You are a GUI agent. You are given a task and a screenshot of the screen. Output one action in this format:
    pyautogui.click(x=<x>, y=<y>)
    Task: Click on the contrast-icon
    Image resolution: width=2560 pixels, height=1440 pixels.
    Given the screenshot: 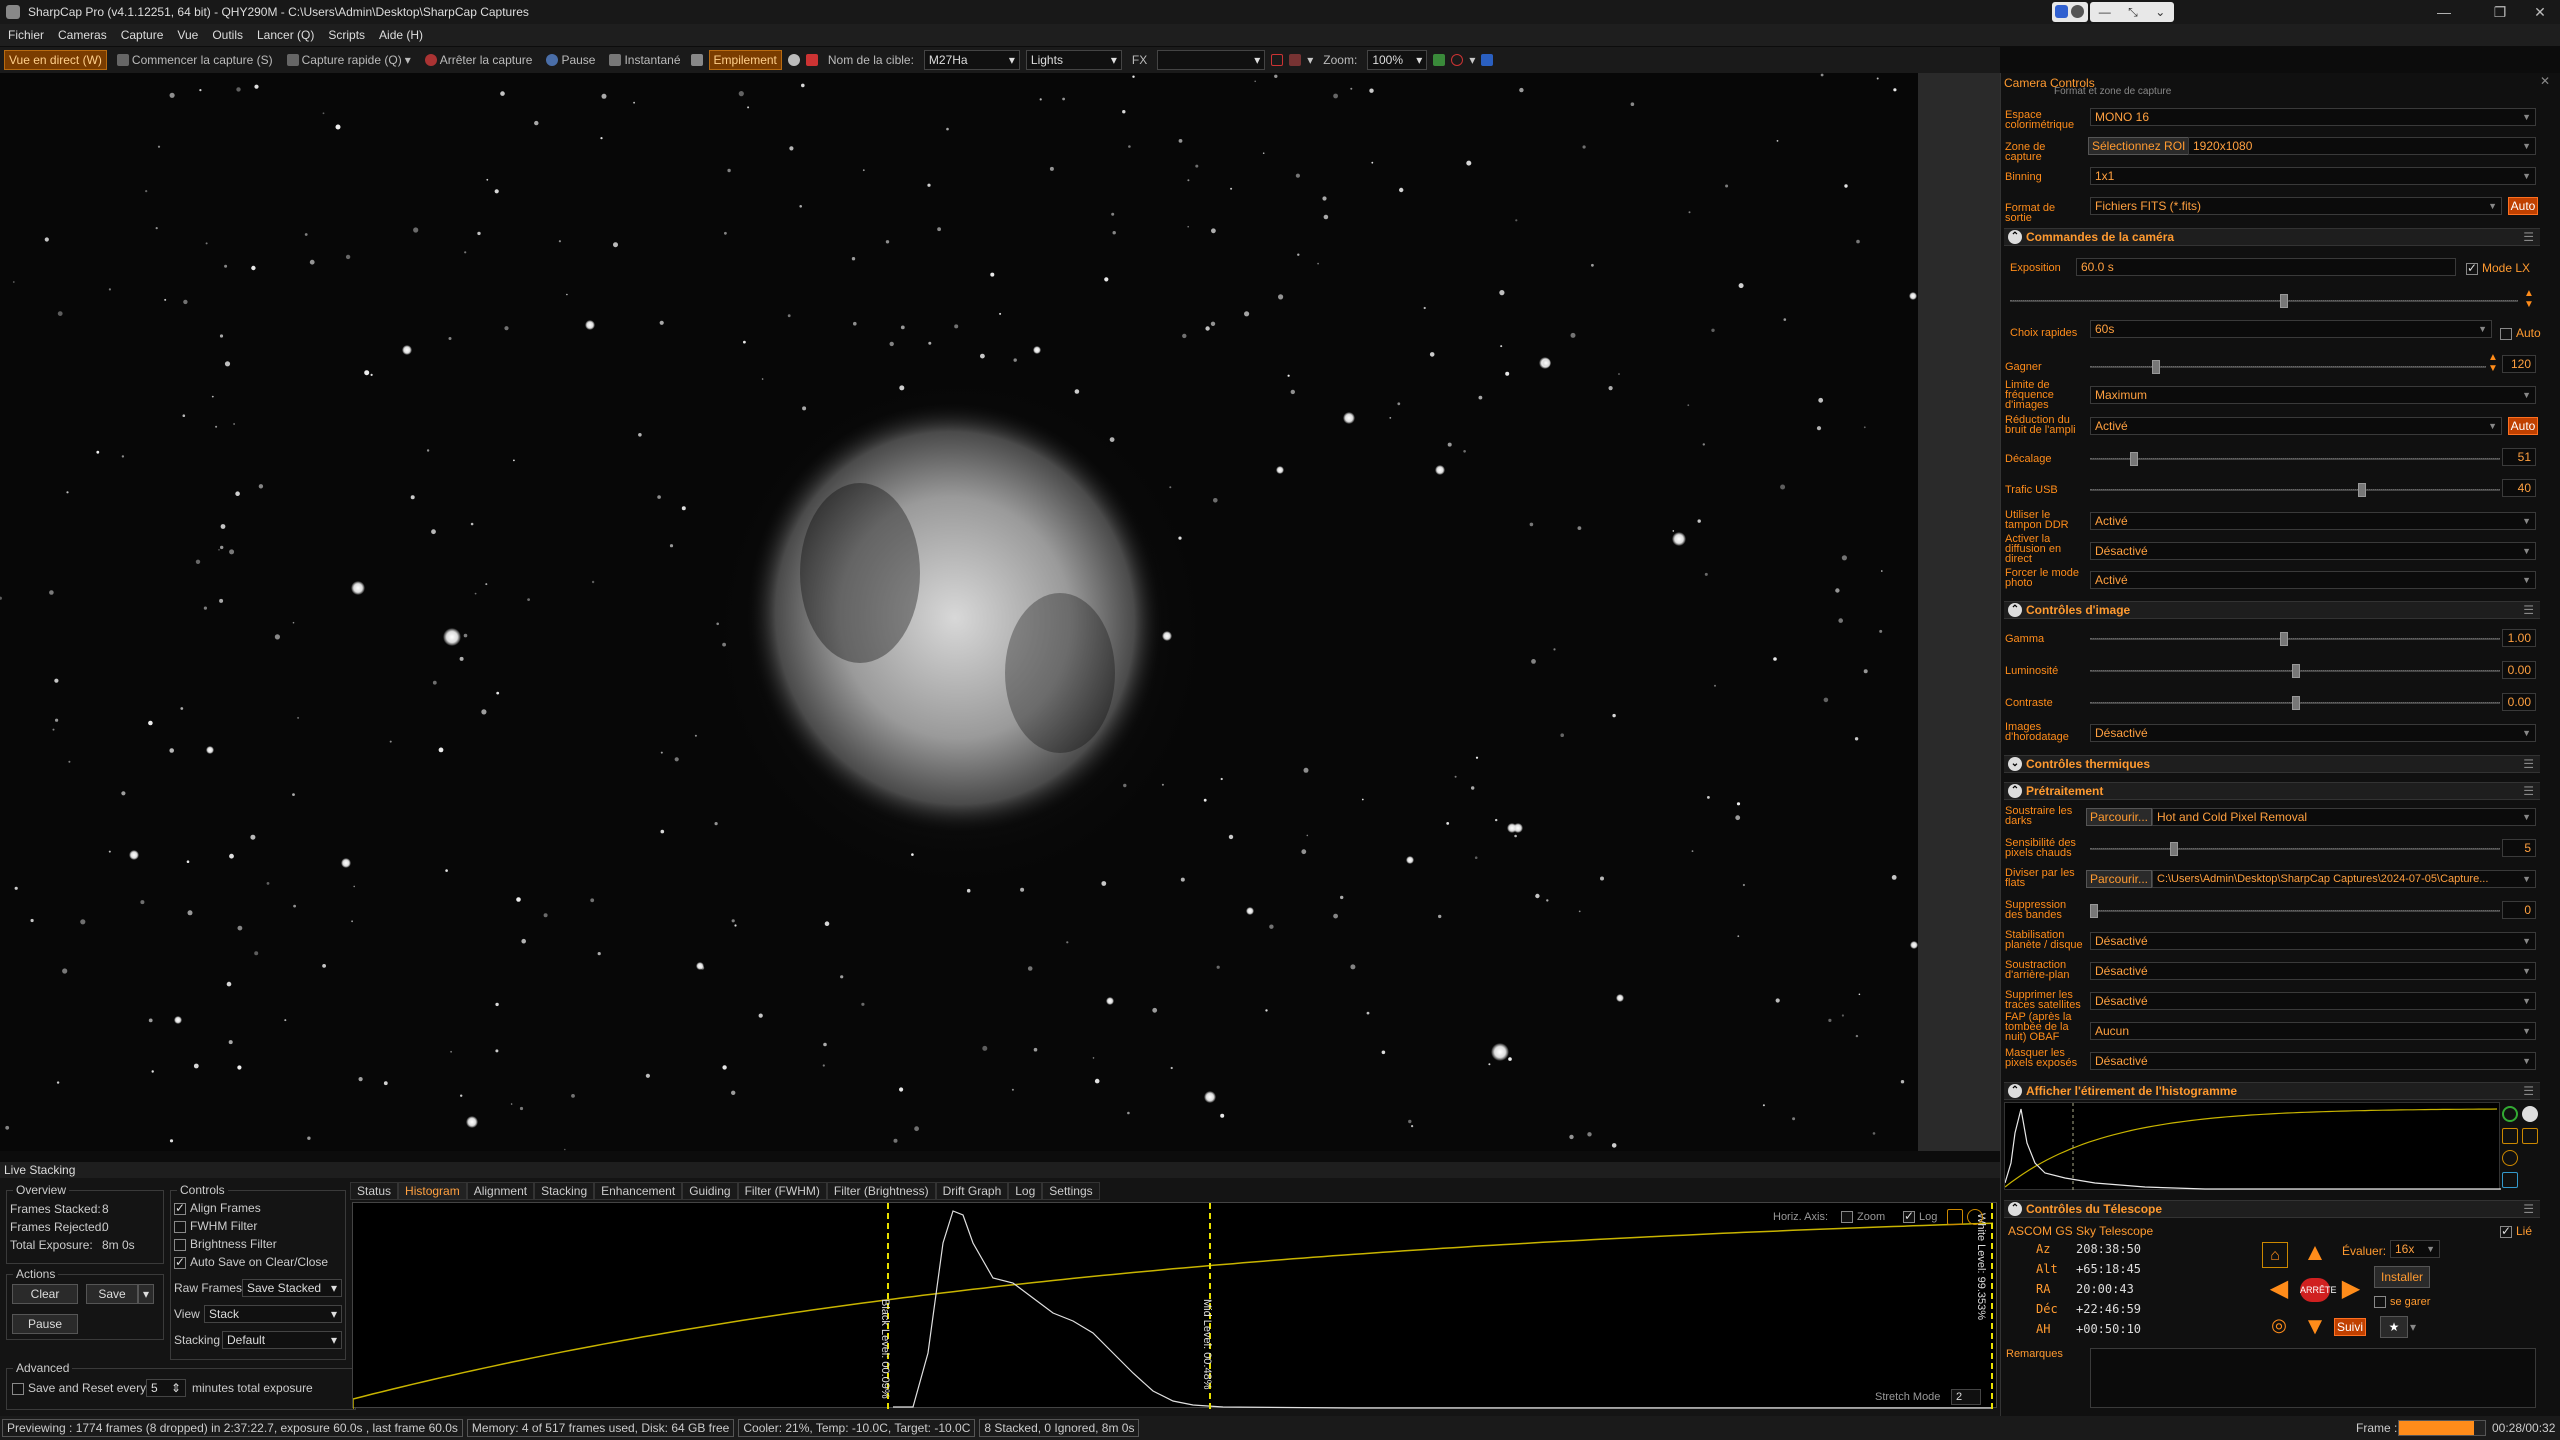 What is the action you would take?
    pyautogui.click(x=2530, y=1114)
    